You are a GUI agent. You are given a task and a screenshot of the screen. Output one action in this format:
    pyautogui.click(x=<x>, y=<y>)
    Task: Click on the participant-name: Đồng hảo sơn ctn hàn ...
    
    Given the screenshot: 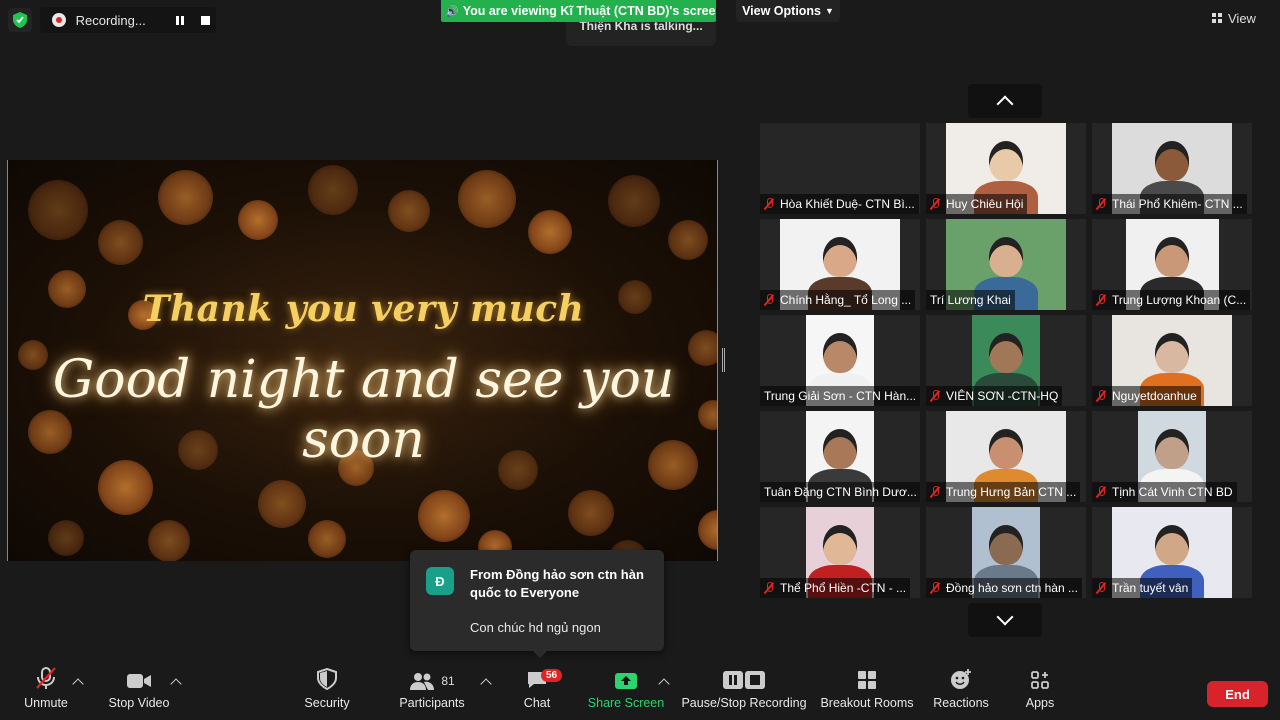 What is the action you would take?
    pyautogui.click(x=1012, y=588)
    